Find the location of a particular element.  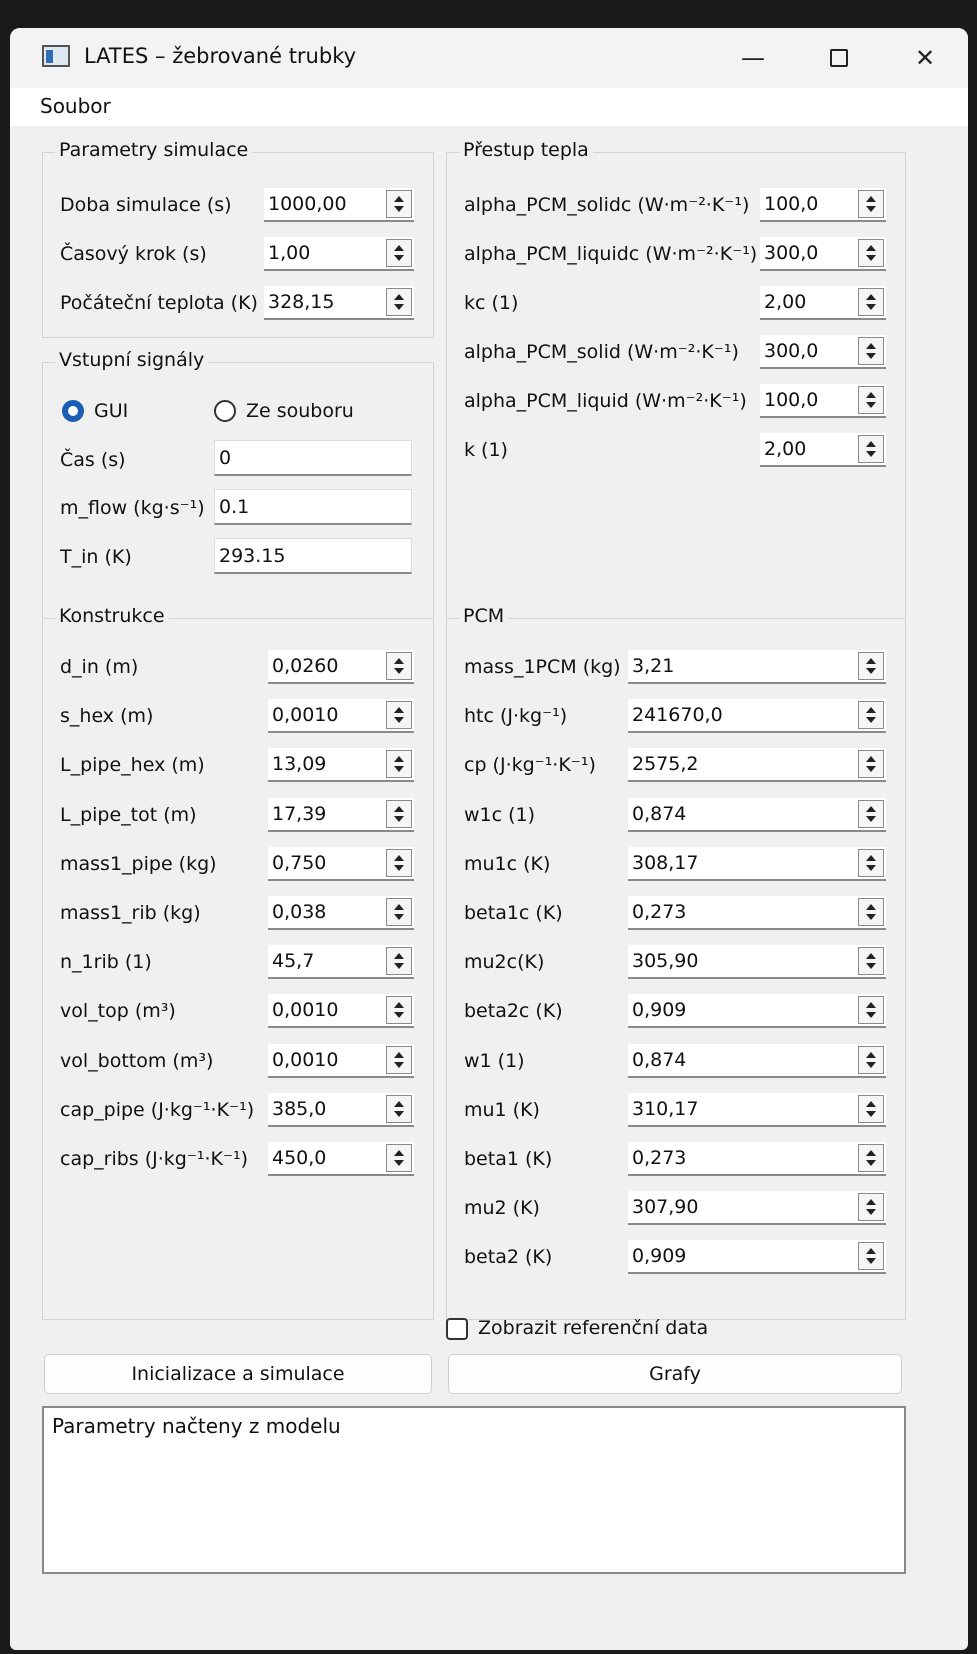

kc-spinbox: 2,00 is located at coordinates (823, 303).